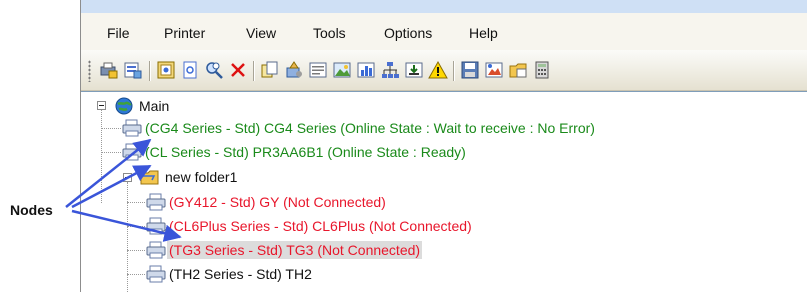 The width and height of the screenshot is (807, 292). I want to click on menu-file: File, so click(118, 33).